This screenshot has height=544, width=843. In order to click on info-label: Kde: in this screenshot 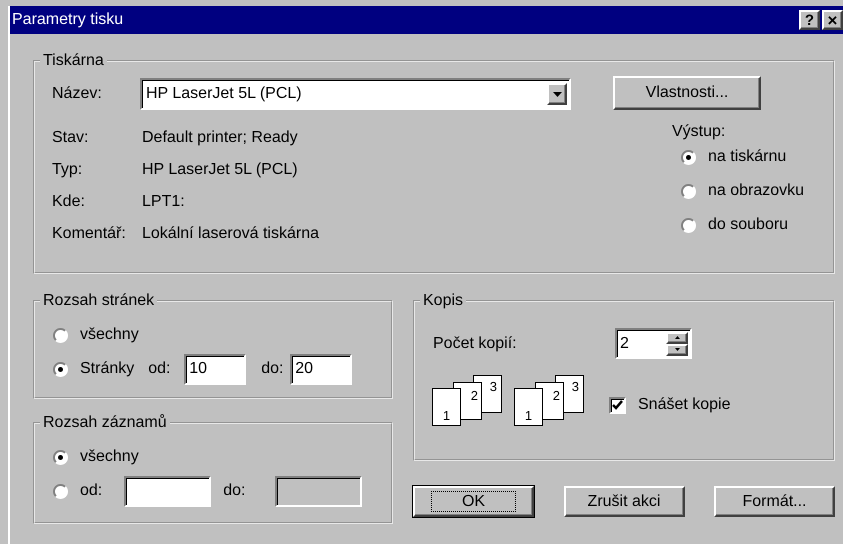, I will do `click(69, 202)`.